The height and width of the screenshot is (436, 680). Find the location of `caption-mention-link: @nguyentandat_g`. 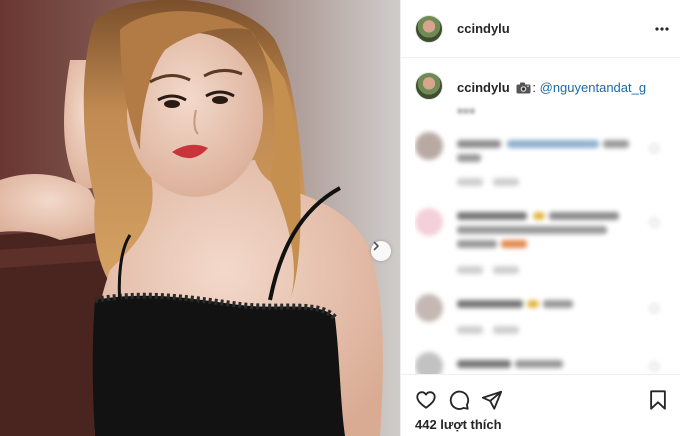

caption-mention-link: @nguyentandat_g is located at coordinates (593, 87).